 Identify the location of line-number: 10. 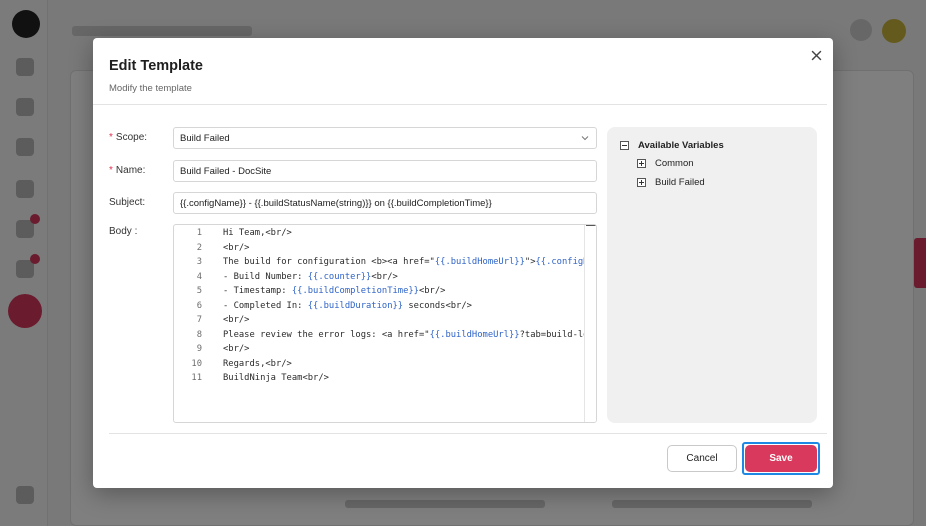
(196, 363).